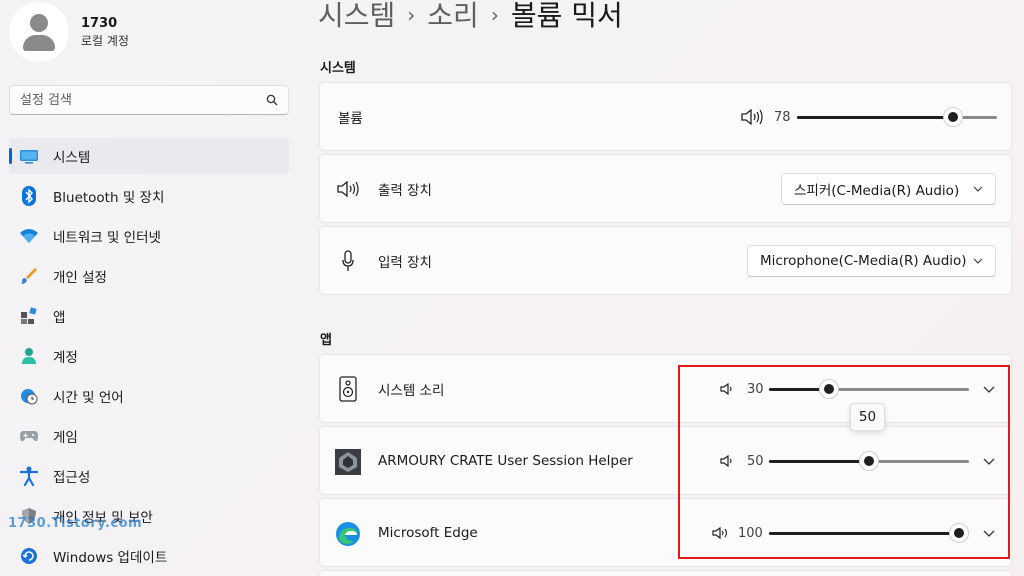 Image resolution: width=1024 pixels, height=576 pixels. I want to click on search-box, so click(149, 100).